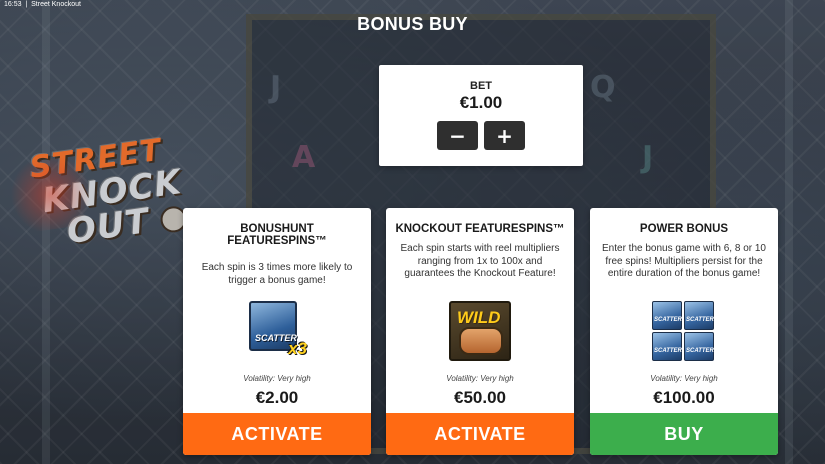  I want to click on price-label: €100.00, so click(684, 397).